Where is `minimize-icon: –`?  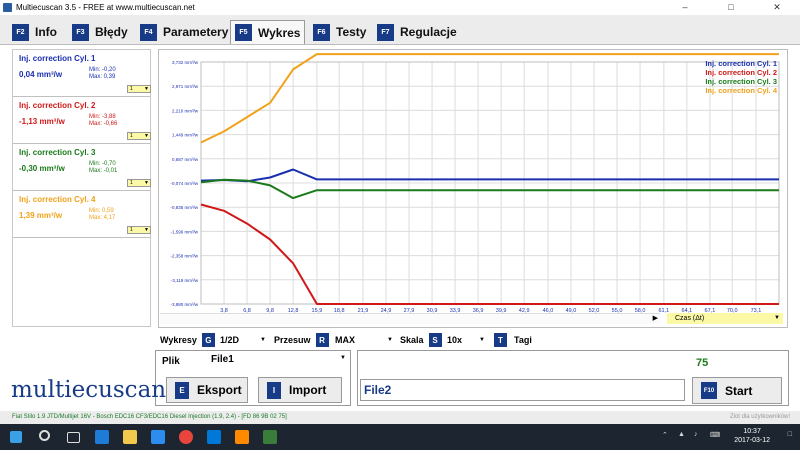 minimize-icon: – is located at coordinates (685, 7).